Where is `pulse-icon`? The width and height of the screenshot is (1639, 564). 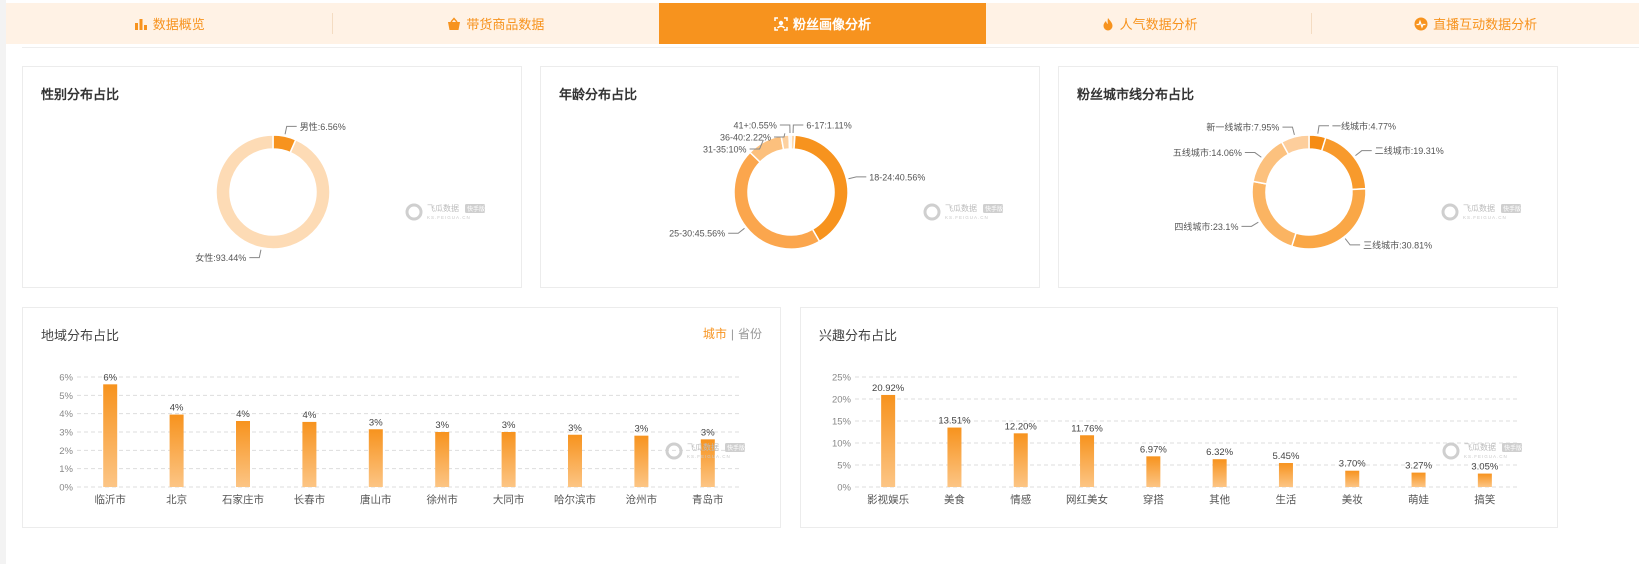 pulse-icon is located at coordinates (1421, 24).